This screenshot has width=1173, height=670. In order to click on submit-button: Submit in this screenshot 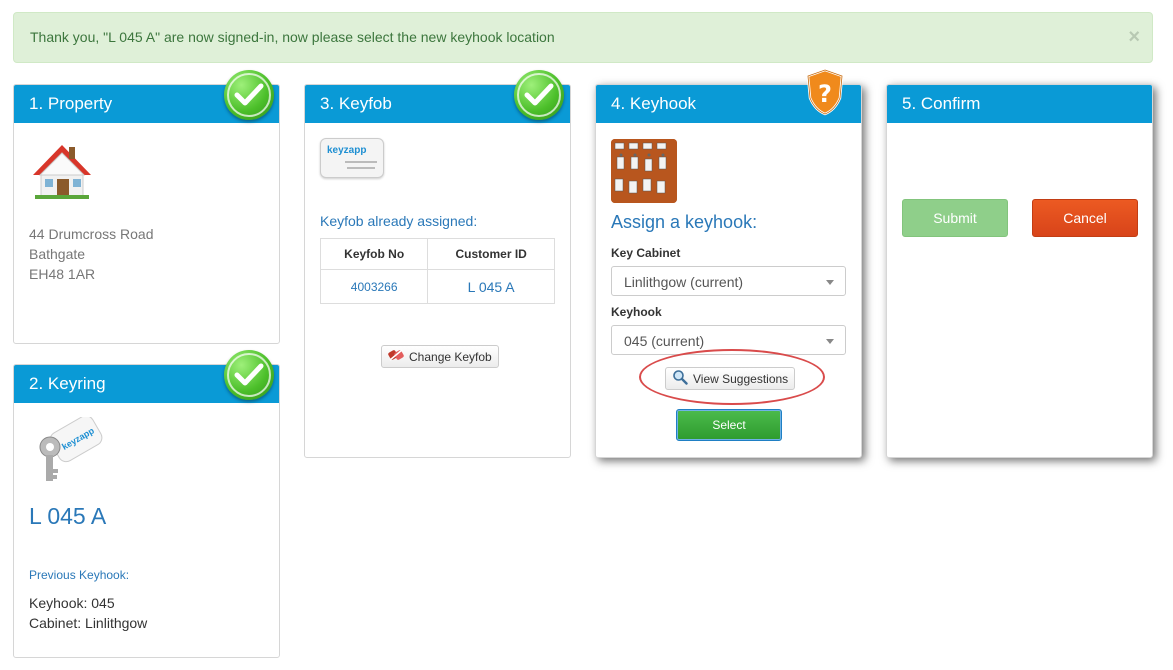, I will do `click(955, 218)`.